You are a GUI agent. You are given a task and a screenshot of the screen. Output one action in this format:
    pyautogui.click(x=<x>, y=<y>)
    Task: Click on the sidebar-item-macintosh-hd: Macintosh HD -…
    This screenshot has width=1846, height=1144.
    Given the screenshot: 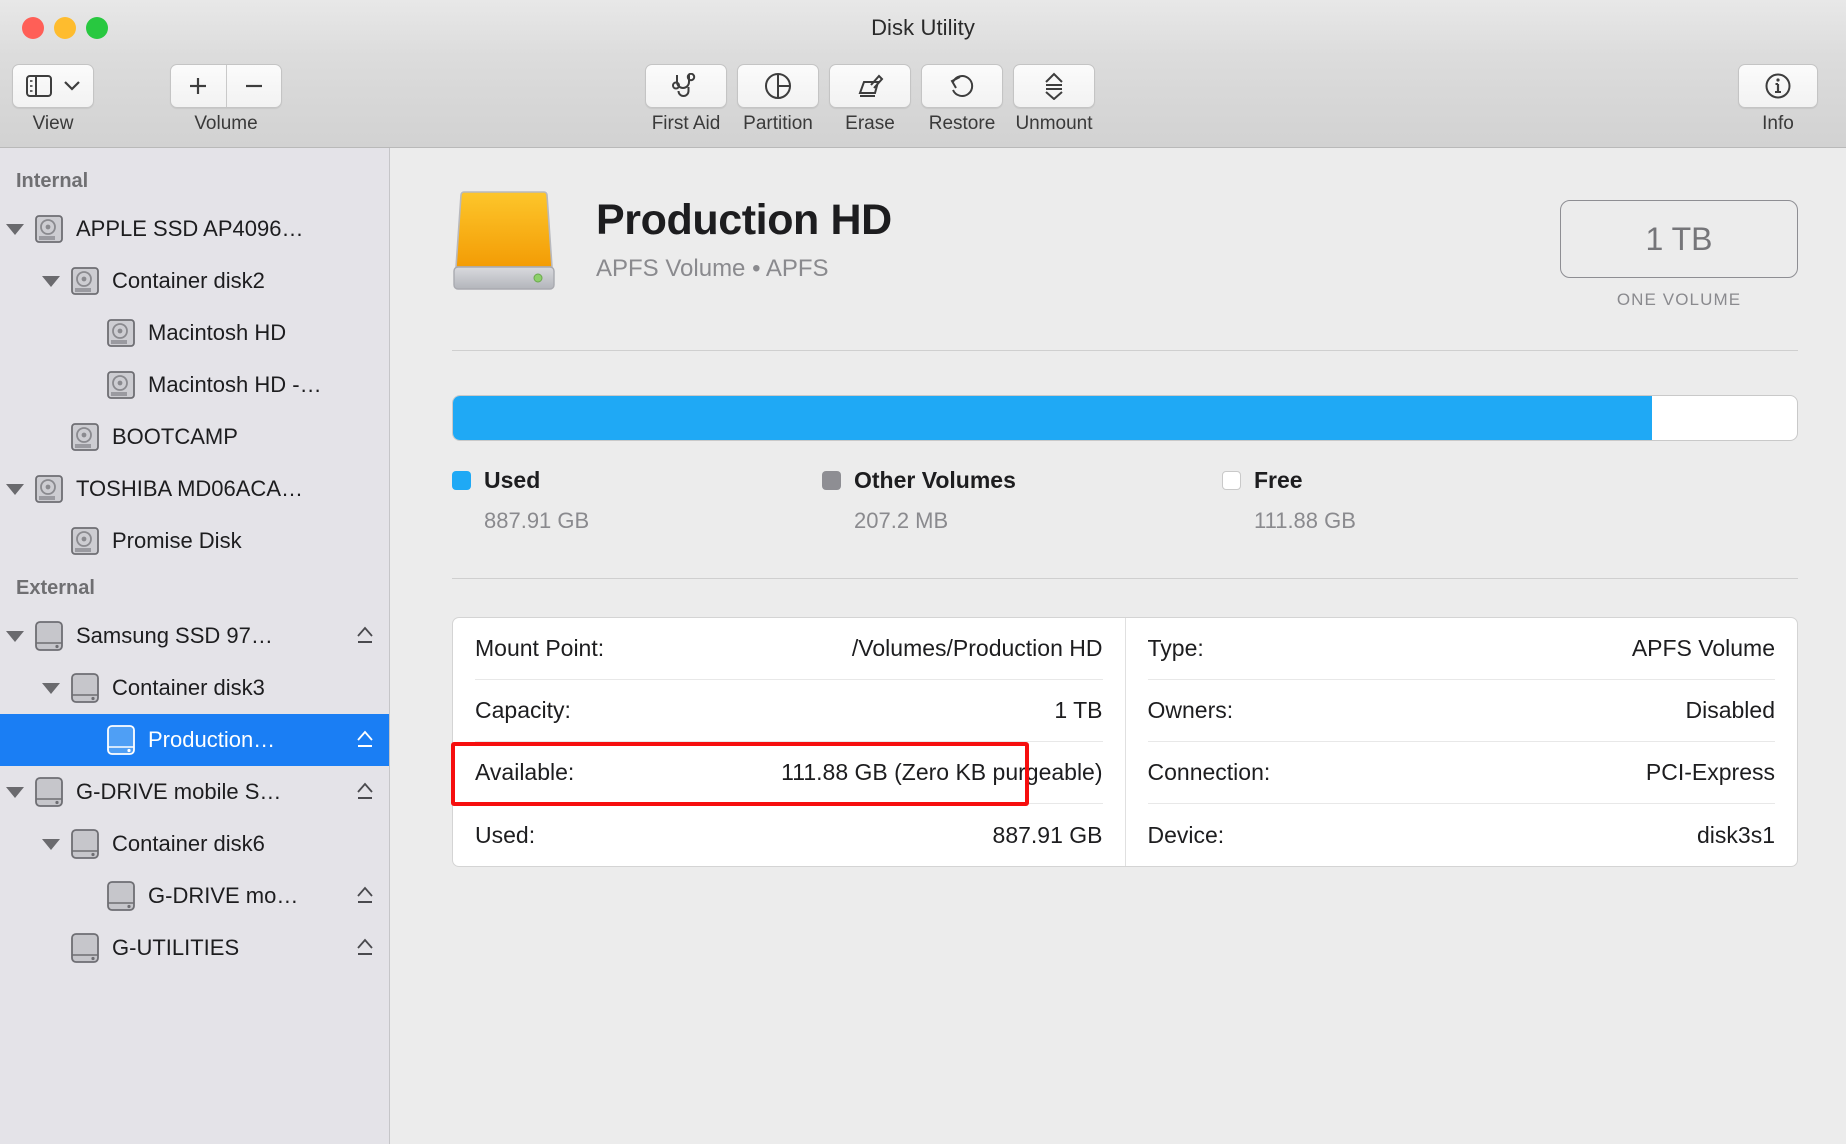 What is the action you would take?
    pyautogui.click(x=194, y=385)
    